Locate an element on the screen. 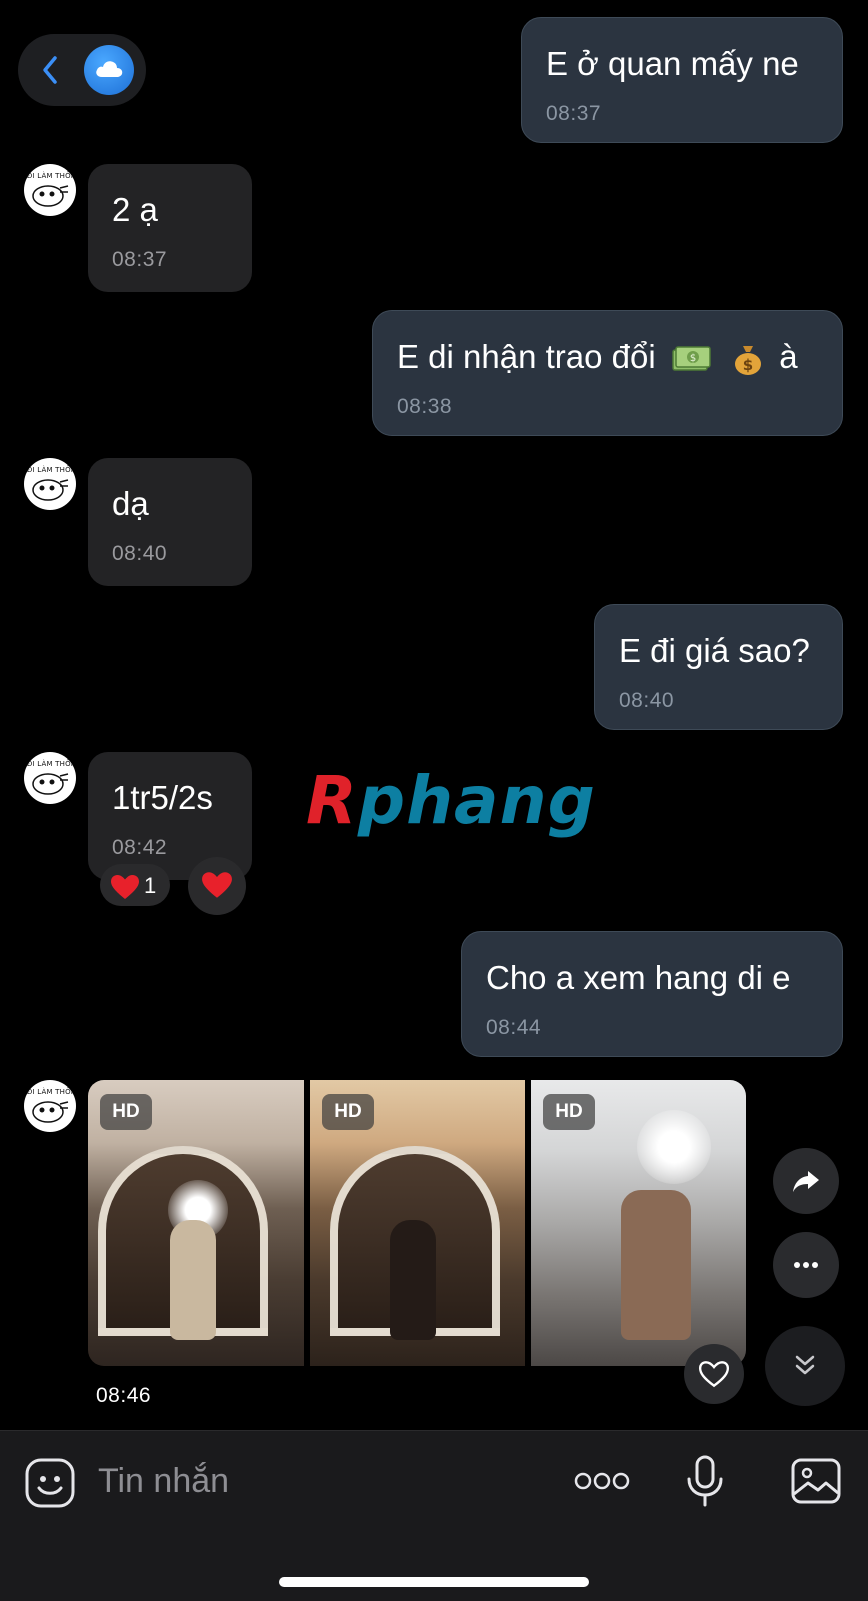  watermark-first-letter: R is located at coordinates (332, 800).